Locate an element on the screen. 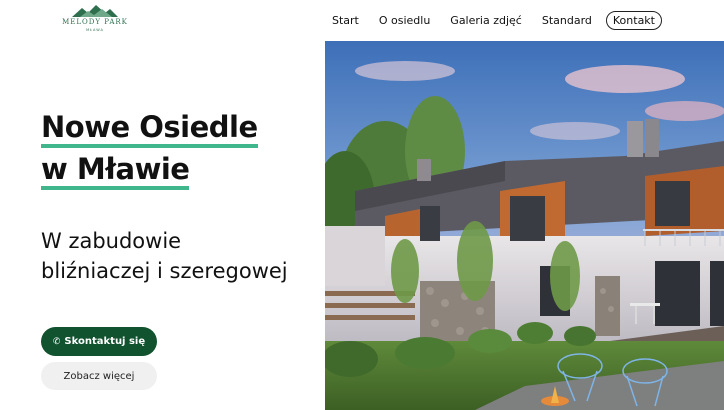  contact-button: ✆ Skontaktuj się is located at coordinates (99, 341).